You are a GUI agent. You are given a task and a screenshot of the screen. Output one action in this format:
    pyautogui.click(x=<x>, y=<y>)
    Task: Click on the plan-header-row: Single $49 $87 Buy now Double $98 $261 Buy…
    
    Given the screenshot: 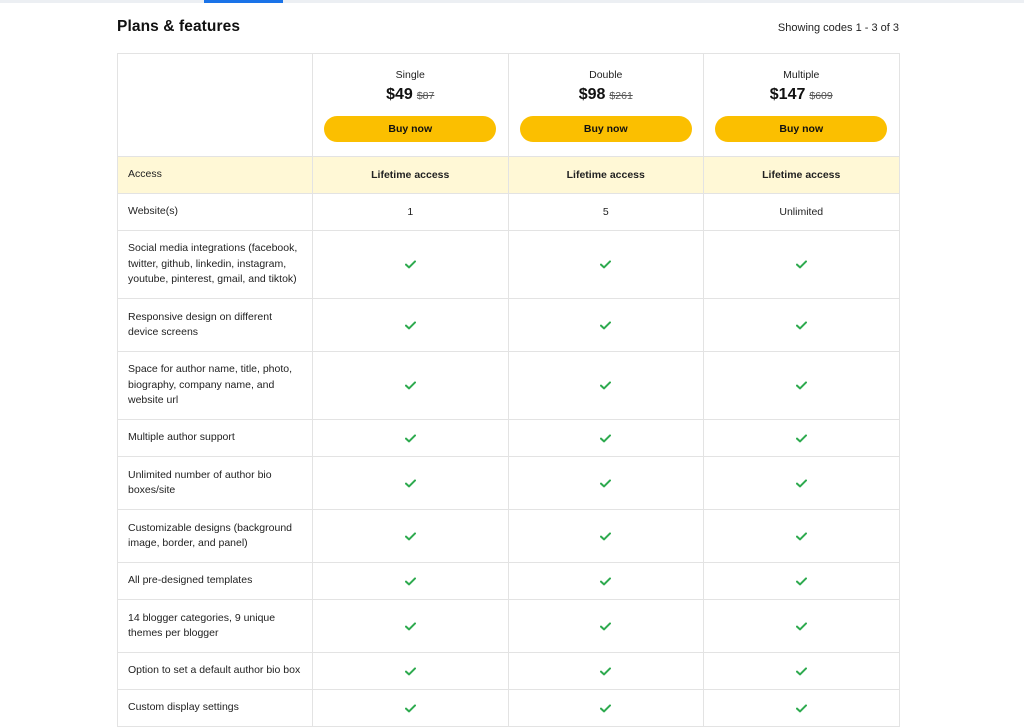 What is the action you would take?
    pyautogui.click(x=508, y=105)
    